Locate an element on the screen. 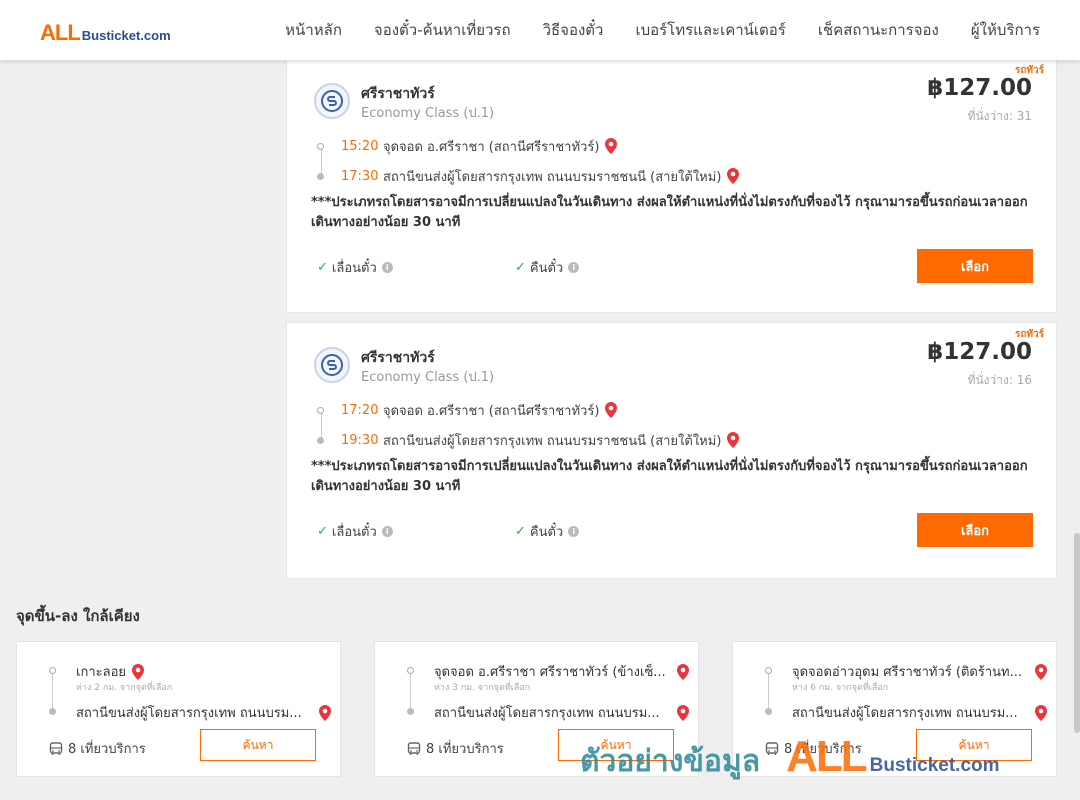 The image size is (1080, 800). nav-check-booking: เช็คสถานะการจอง is located at coordinates (878, 30).